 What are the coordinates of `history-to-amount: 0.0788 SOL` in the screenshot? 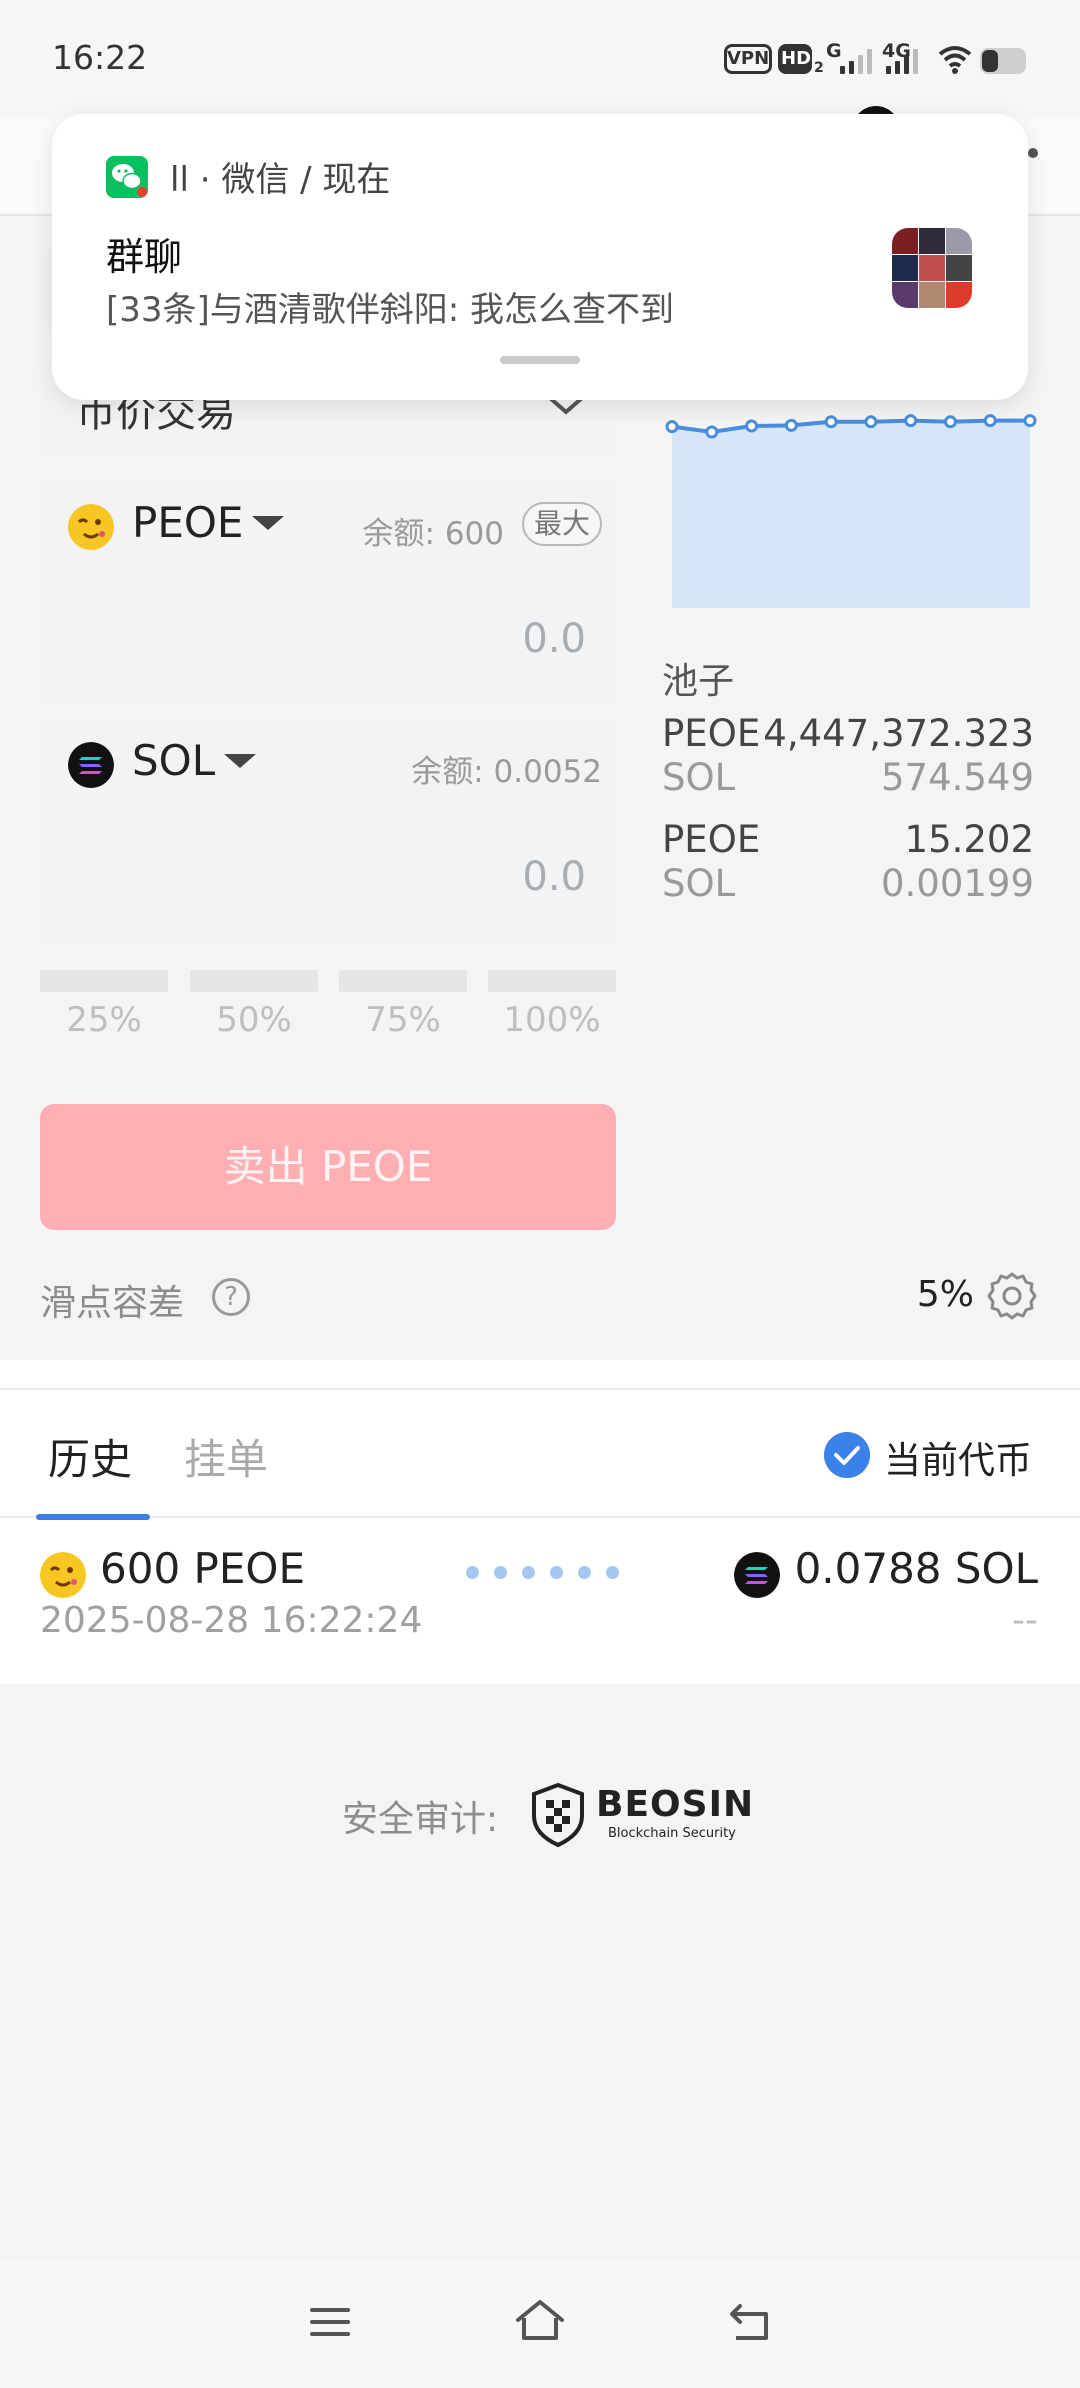 It's located at (916, 1568).